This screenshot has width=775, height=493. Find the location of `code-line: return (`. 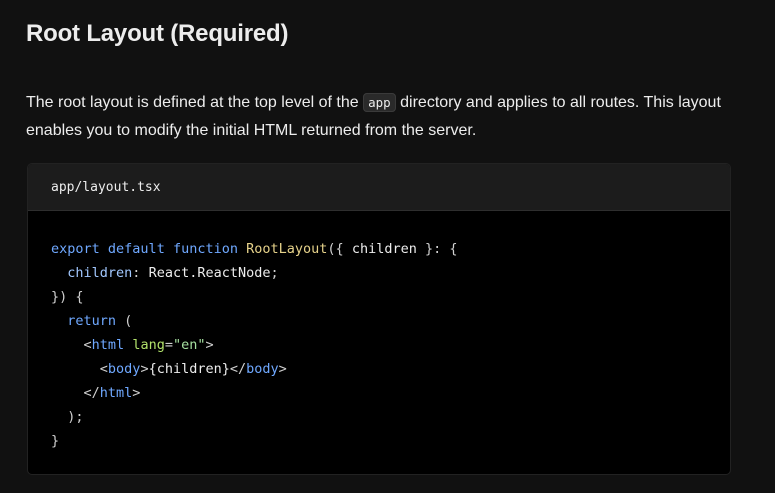

code-line: return ( is located at coordinates (390, 321).